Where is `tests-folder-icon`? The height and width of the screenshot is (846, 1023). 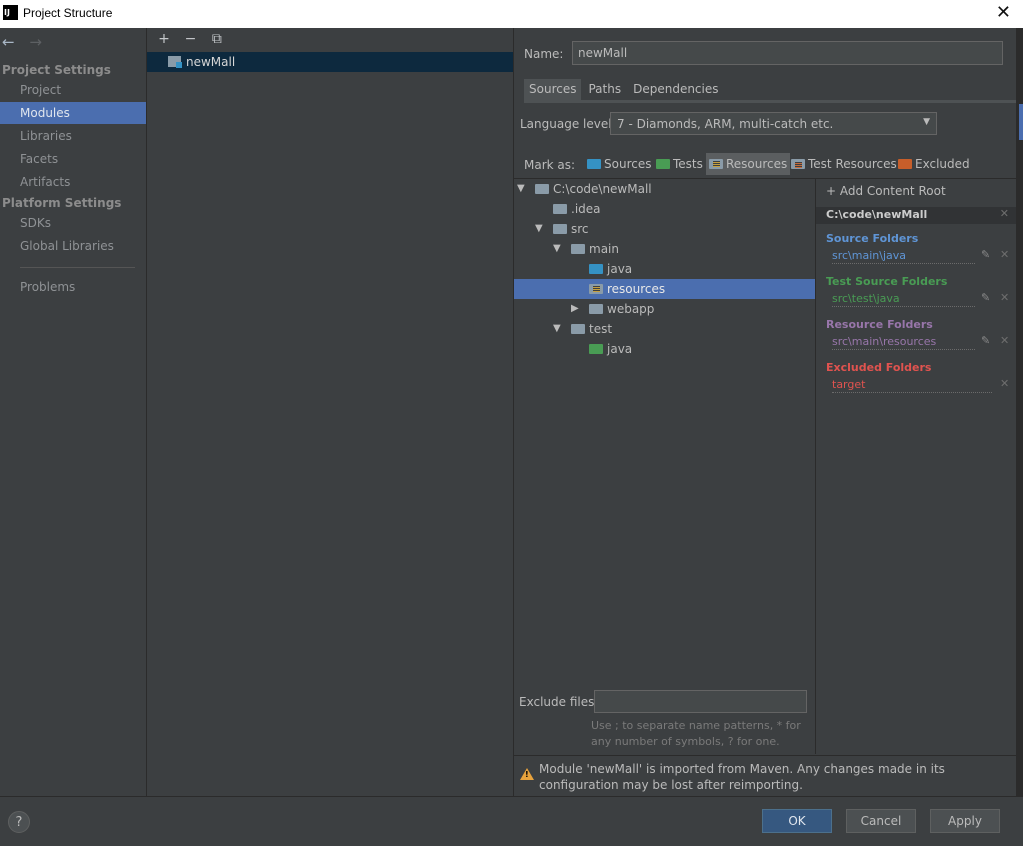
tests-folder-icon is located at coordinates (663, 164).